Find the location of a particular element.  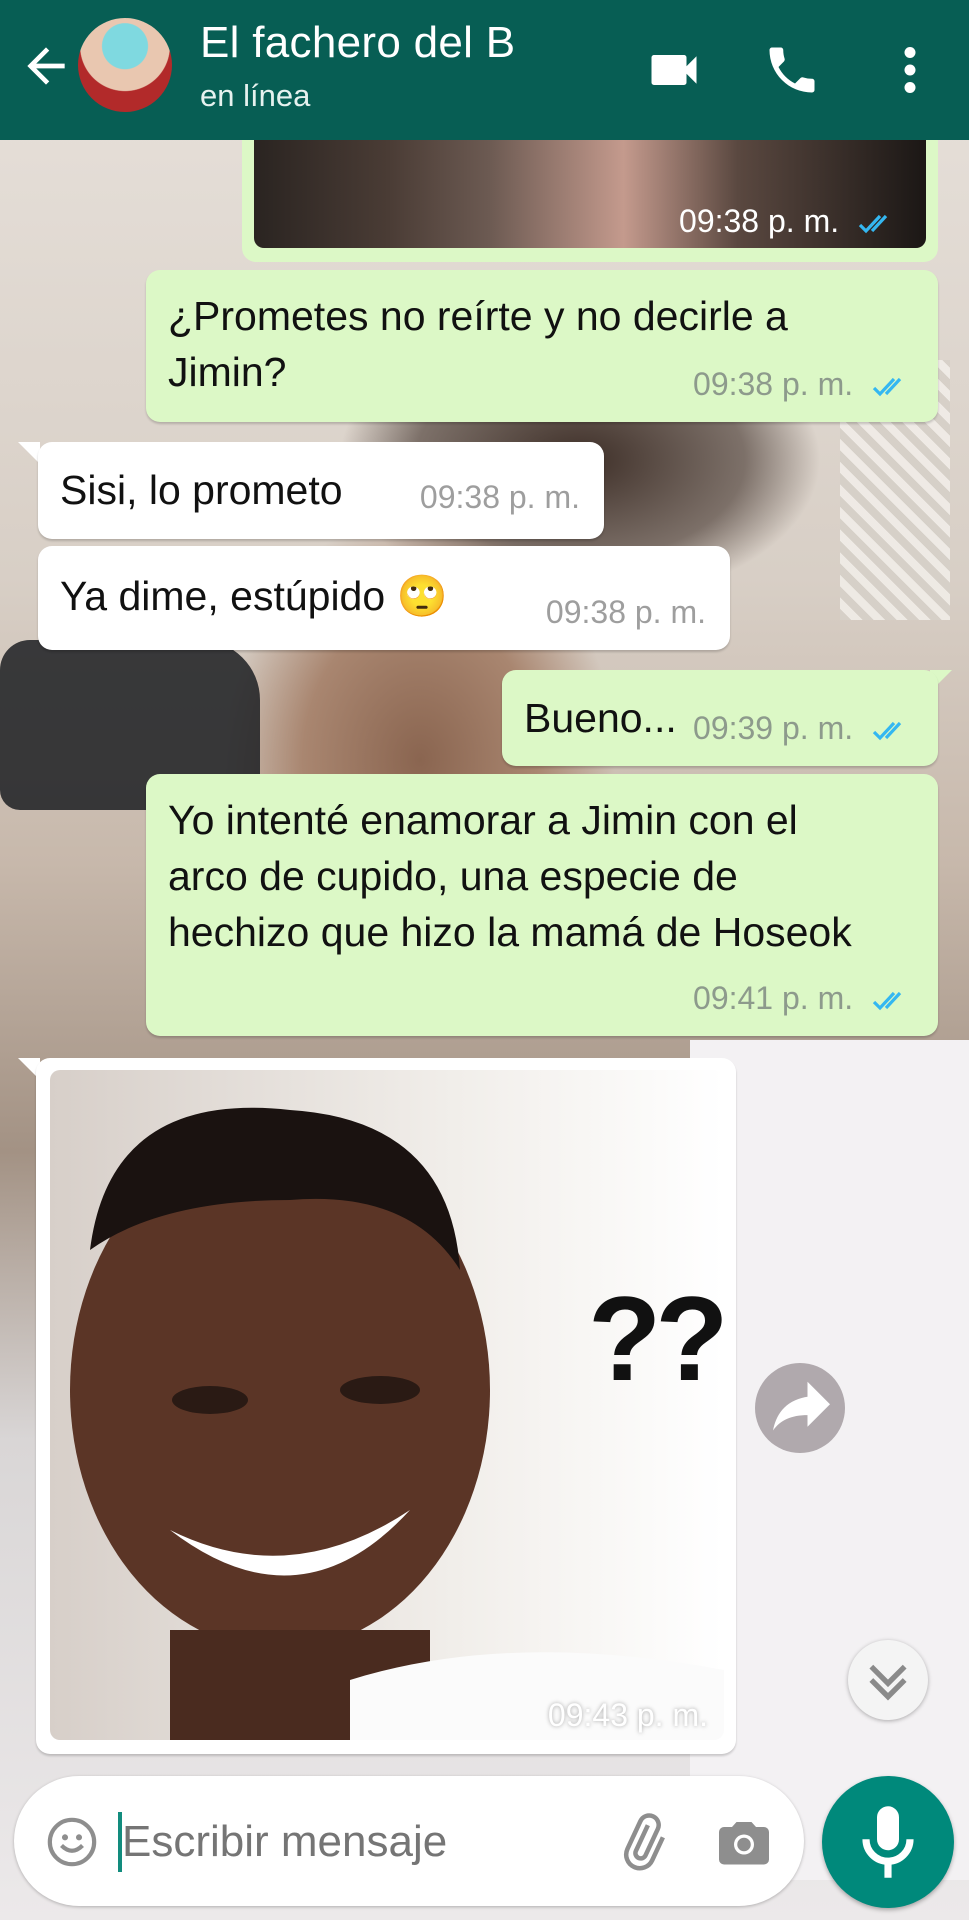

video-camera-icon is located at coordinates (674, 70).